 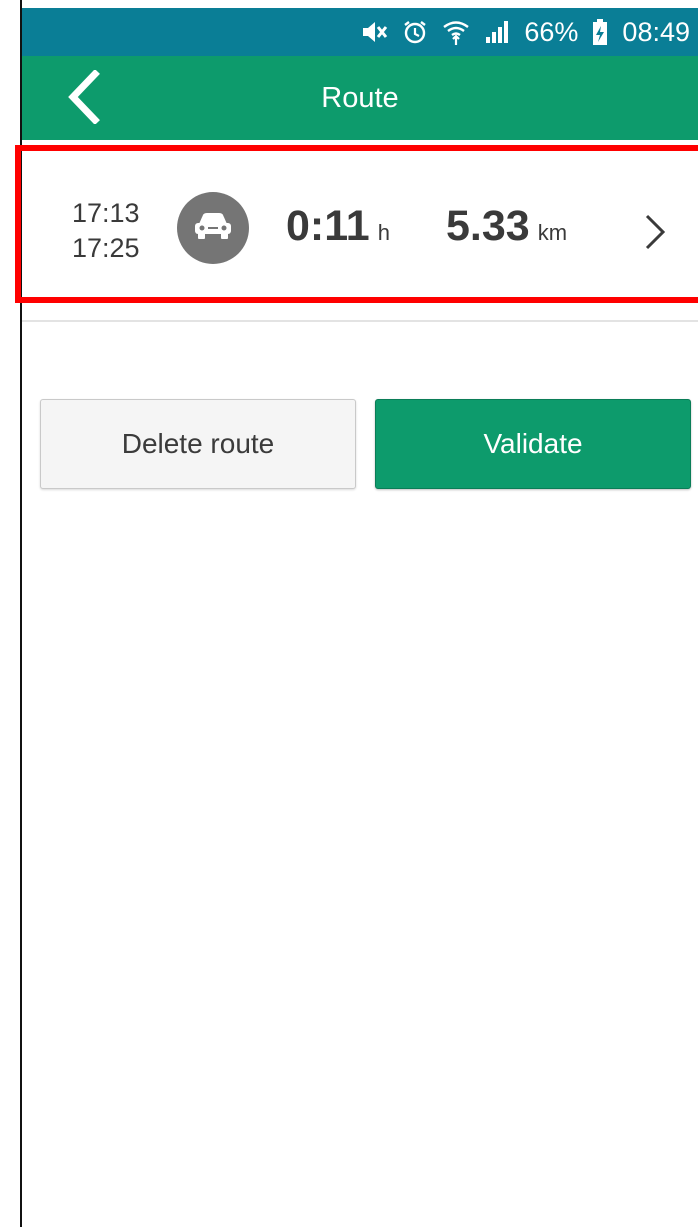 What do you see at coordinates (328, 226) in the screenshot?
I see `duration-value: 0:11` at bounding box center [328, 226].